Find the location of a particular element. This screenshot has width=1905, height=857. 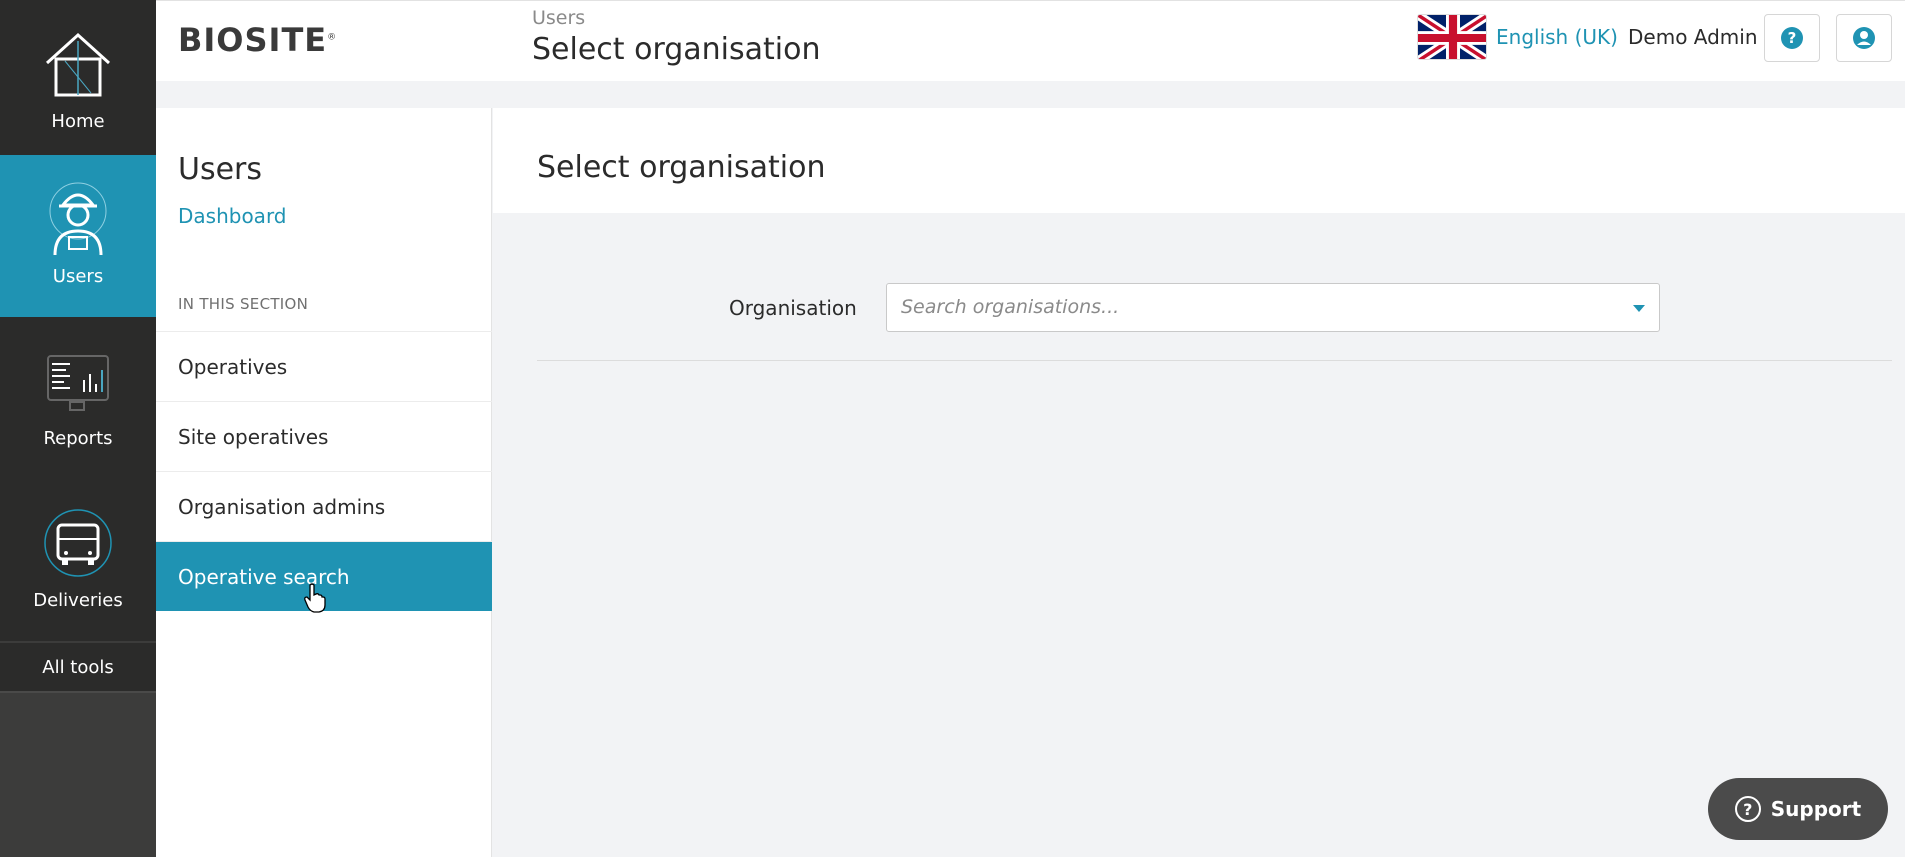

organisation-label: Organisation is located at coordinates (793, 308).